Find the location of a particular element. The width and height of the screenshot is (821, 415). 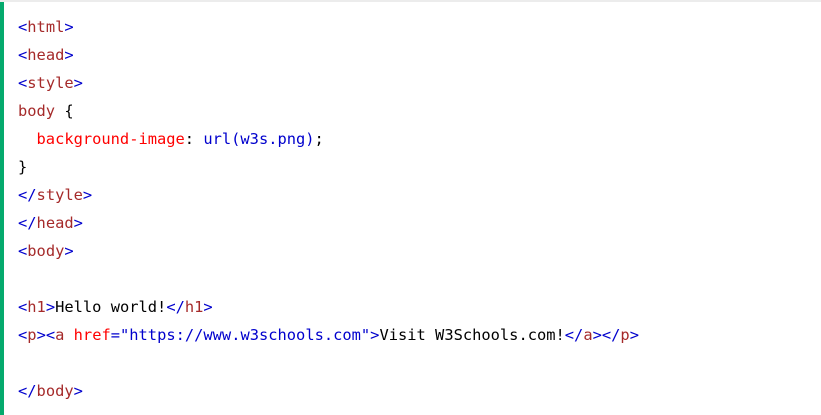

code-line: <style> is located at coordinates (328, 83).